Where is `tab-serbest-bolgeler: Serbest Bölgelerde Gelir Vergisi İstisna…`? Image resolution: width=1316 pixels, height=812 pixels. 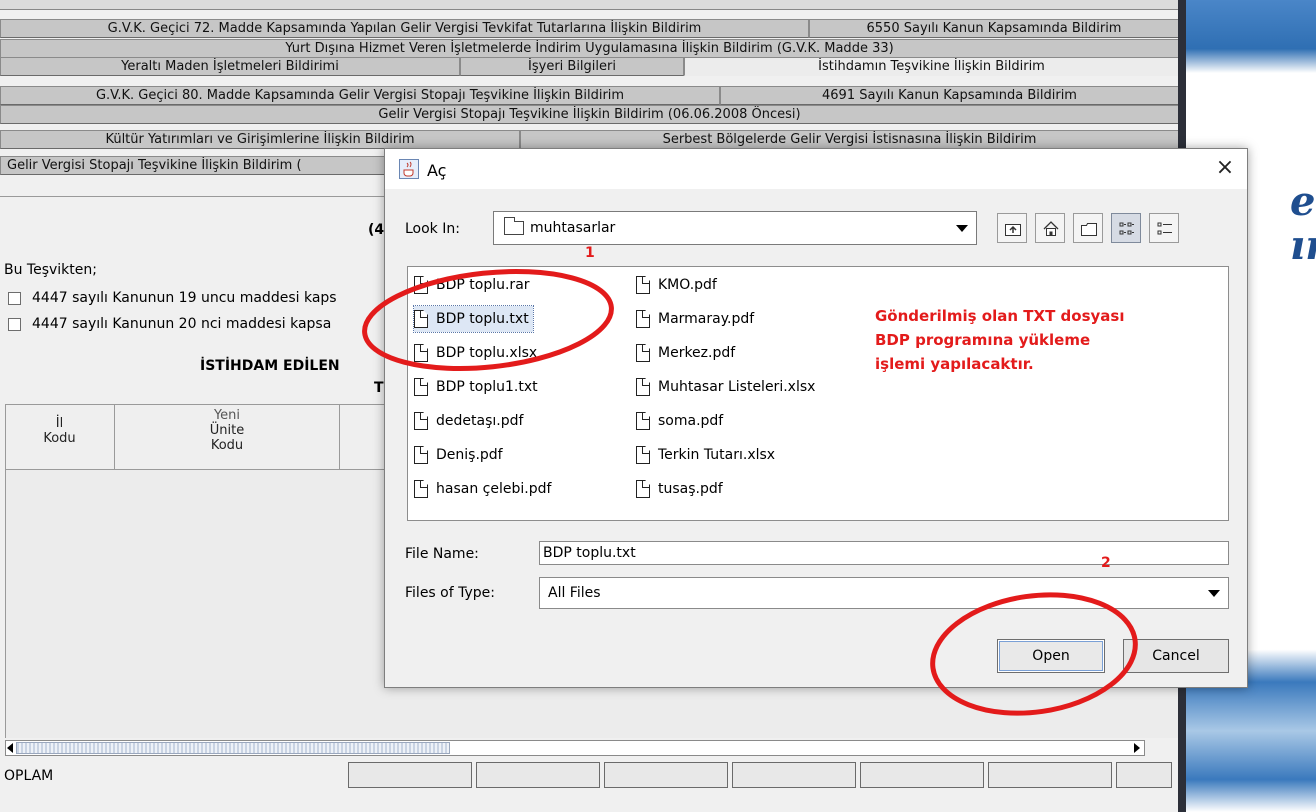
tab-serbest-bolgeler: Serbest Bölgelerde Gelir Vergisi İstisna… is located at coordinates (849, 139).